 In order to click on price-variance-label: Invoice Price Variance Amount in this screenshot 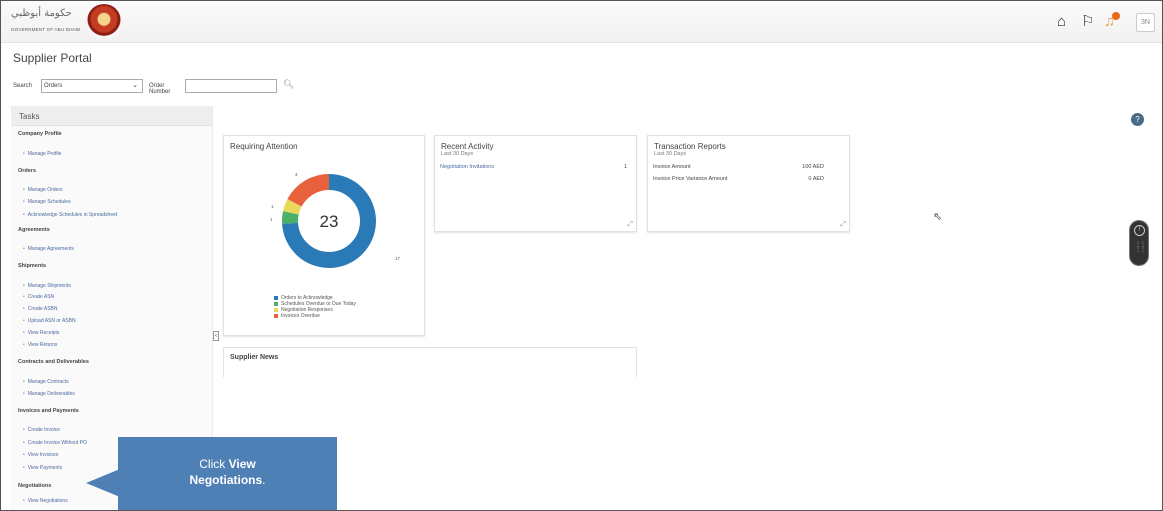, I will do `click(690, 179)`.